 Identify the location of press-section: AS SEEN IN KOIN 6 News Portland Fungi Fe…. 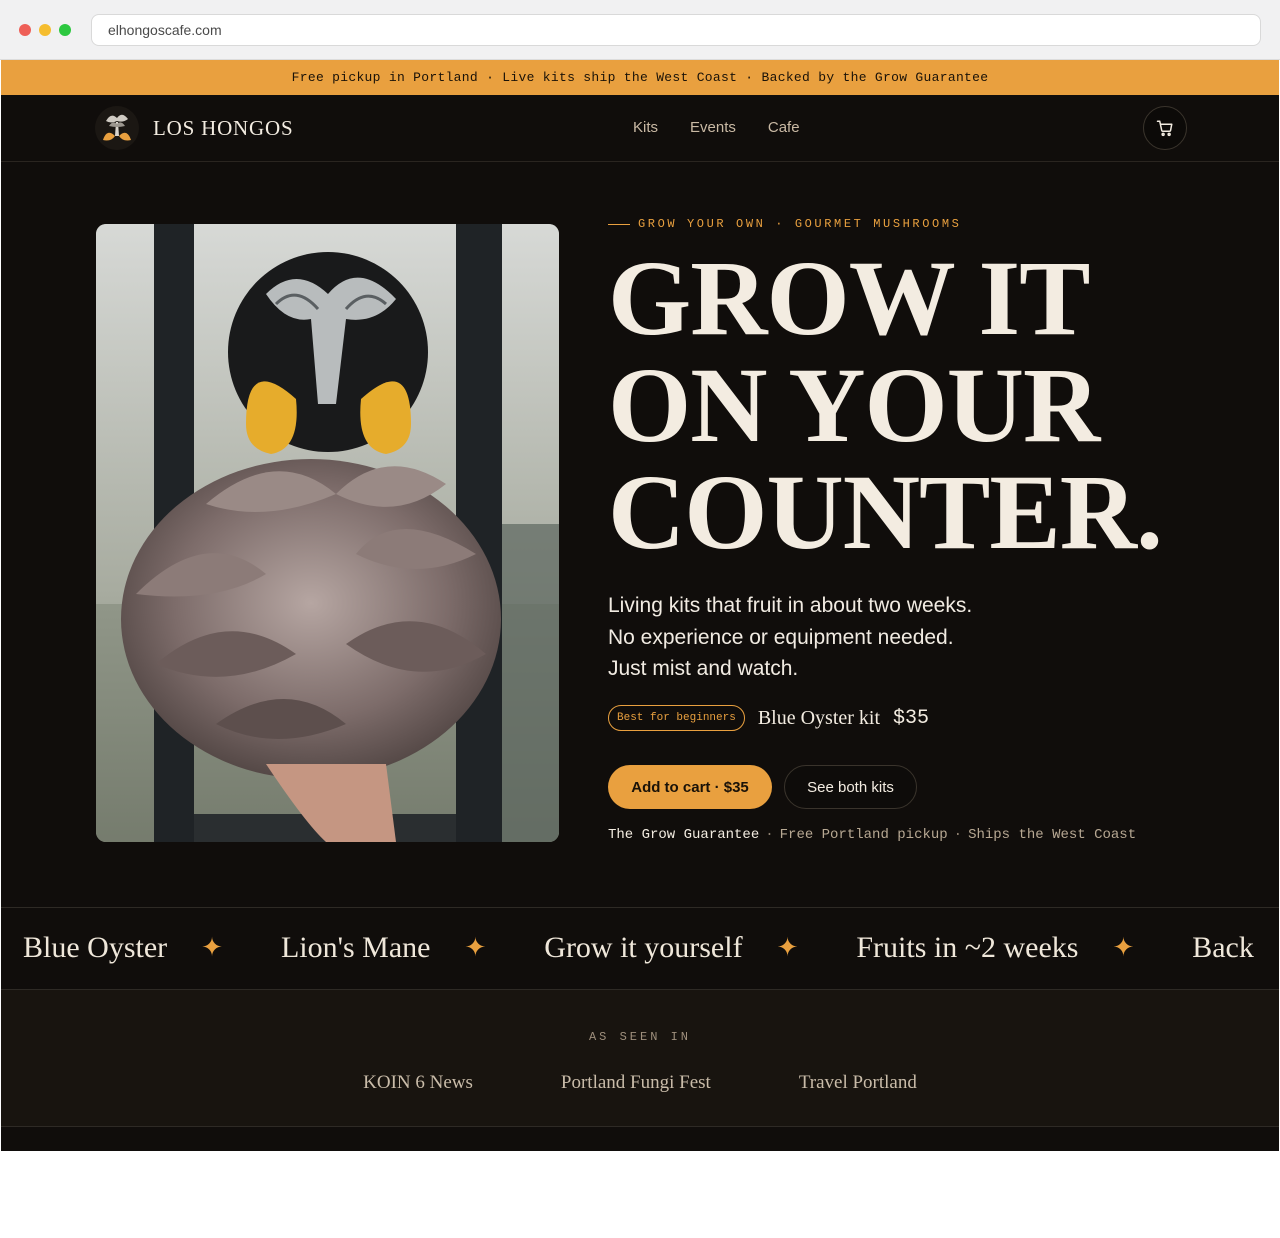
(640, 1058).